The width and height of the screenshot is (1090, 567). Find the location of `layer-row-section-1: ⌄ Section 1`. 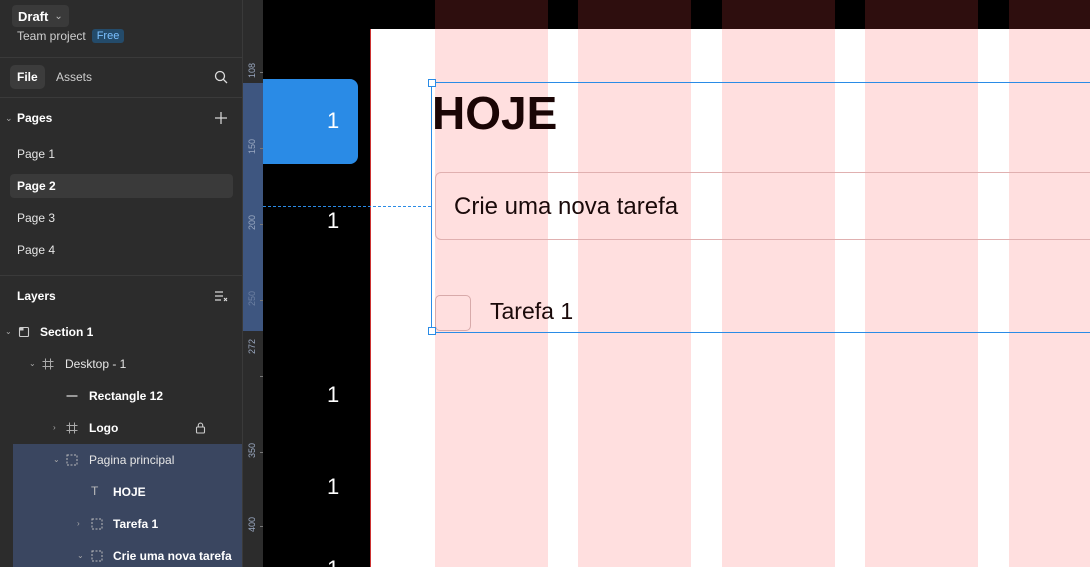

layer-row-section-1: ⌄ Section 1 is located at coordinates (121, 332).